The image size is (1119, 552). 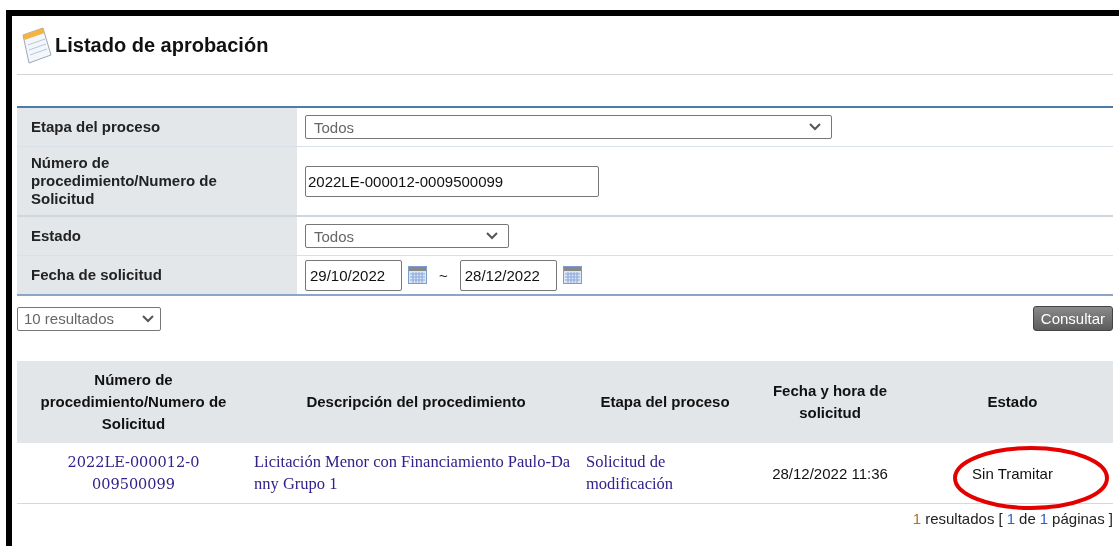 What do you see at coordinates (830, 401) in the screenshot?
I see `column-header: Fecha y hora de solicitud` at bounding box center [830, 401].